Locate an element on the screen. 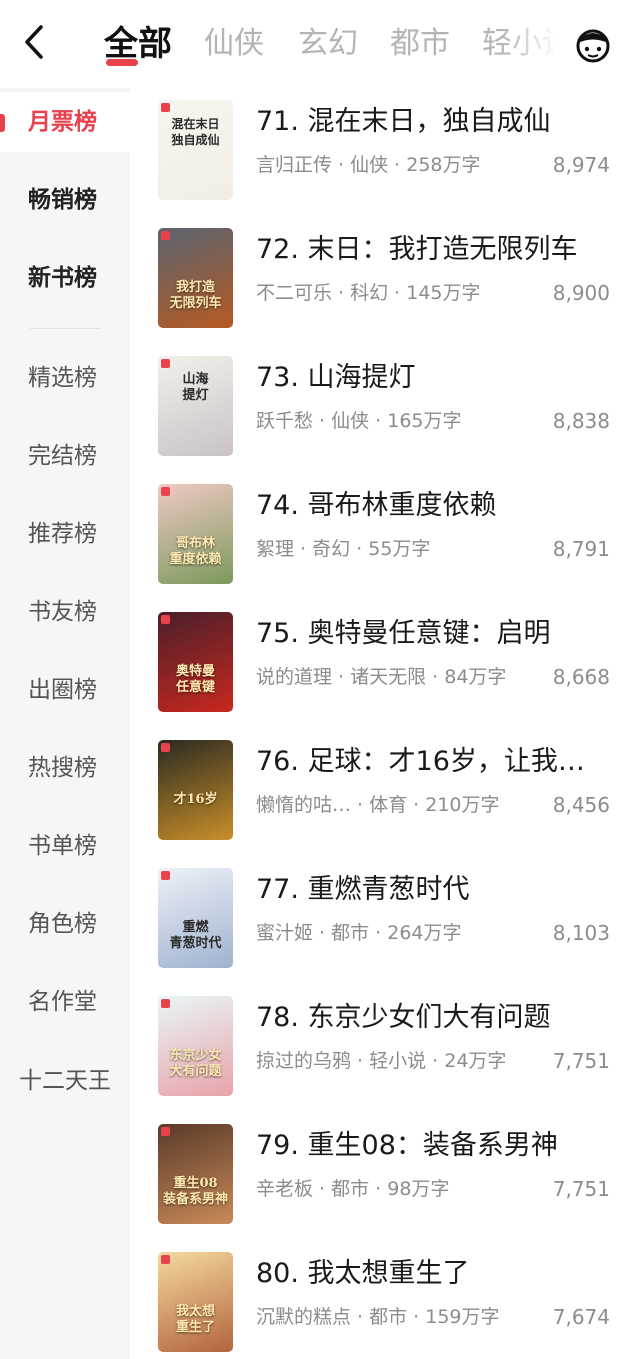  monthly-ticket-count: 7,674 is located at coordinates (581, 1317).